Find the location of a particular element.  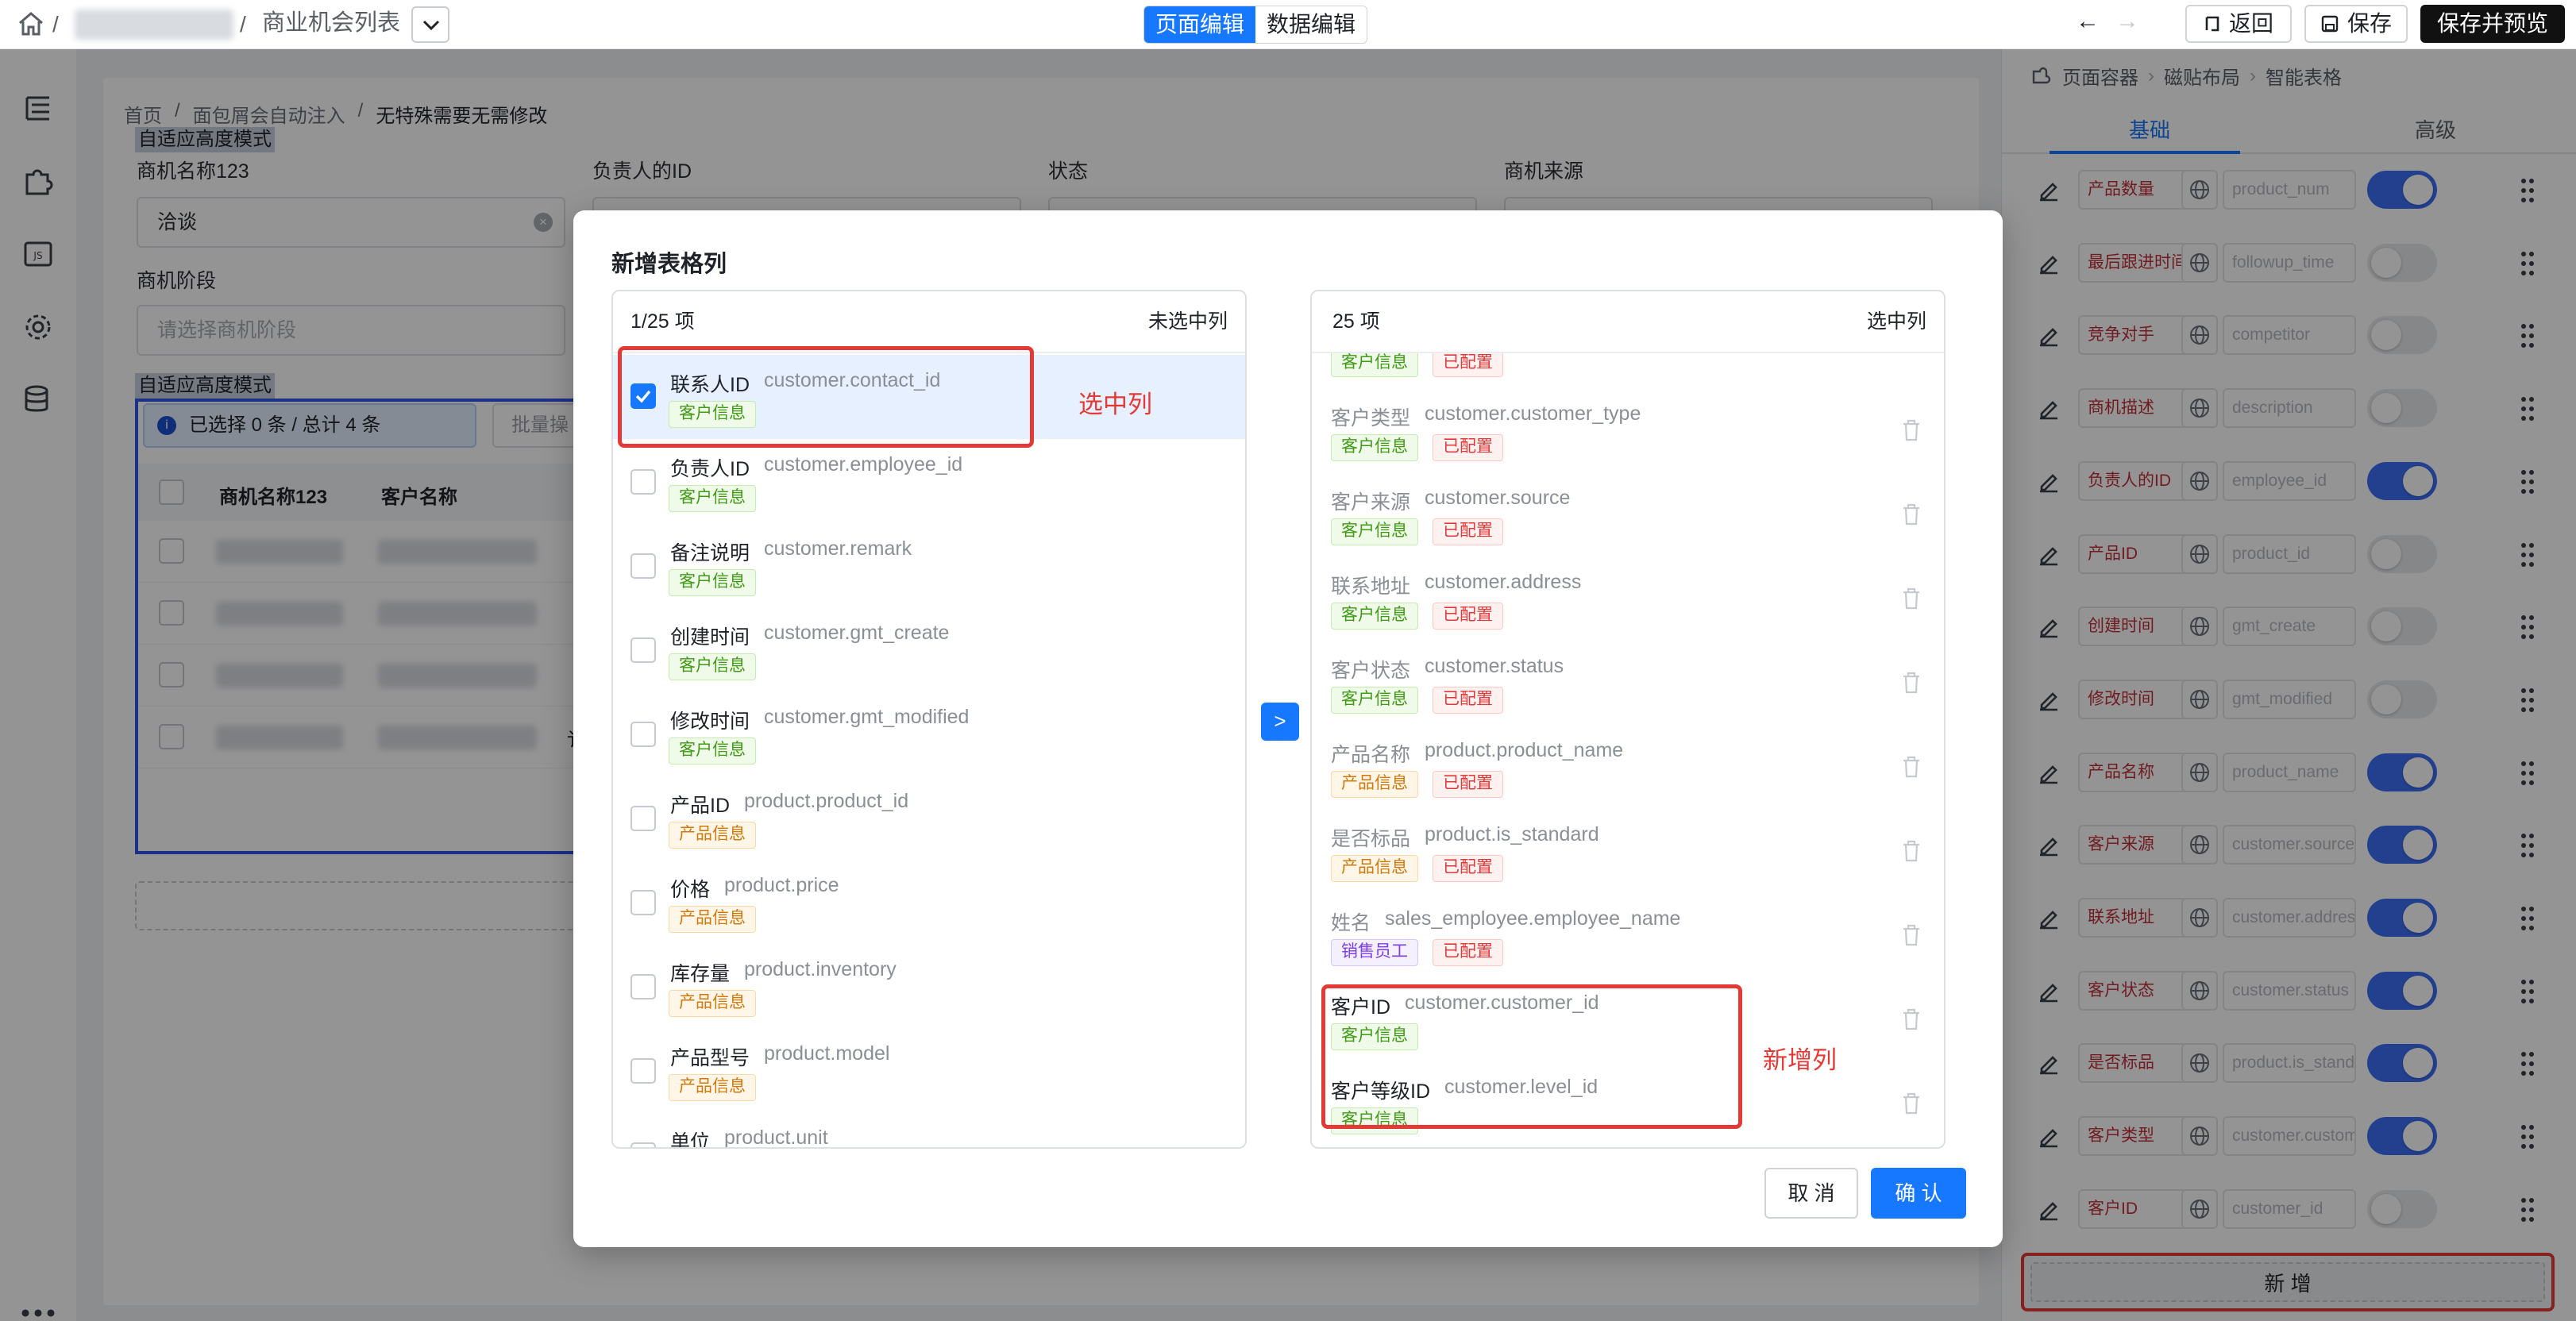

column-code: product.product_id is located at coordinates (826, 801).